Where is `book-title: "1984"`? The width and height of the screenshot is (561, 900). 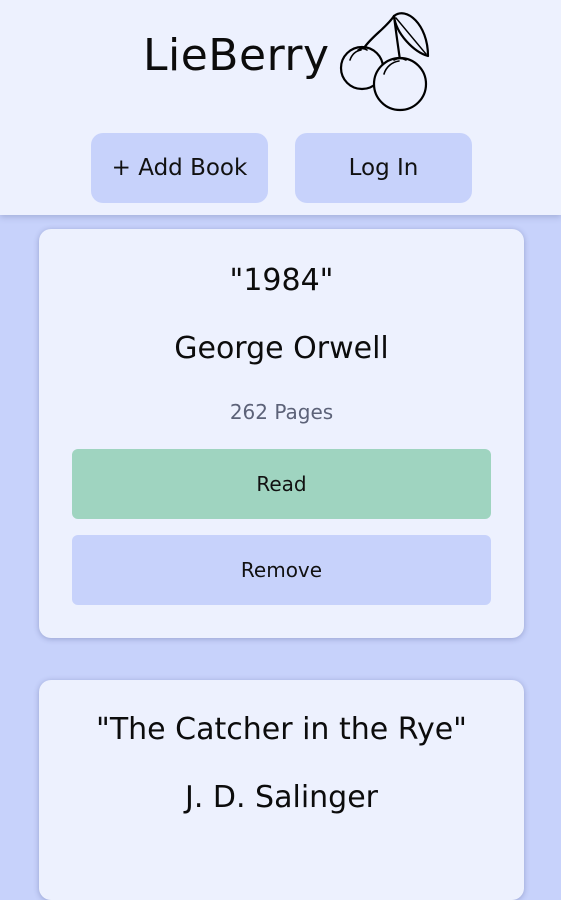 book-title: "1984" is located at coordinates (281, 280).